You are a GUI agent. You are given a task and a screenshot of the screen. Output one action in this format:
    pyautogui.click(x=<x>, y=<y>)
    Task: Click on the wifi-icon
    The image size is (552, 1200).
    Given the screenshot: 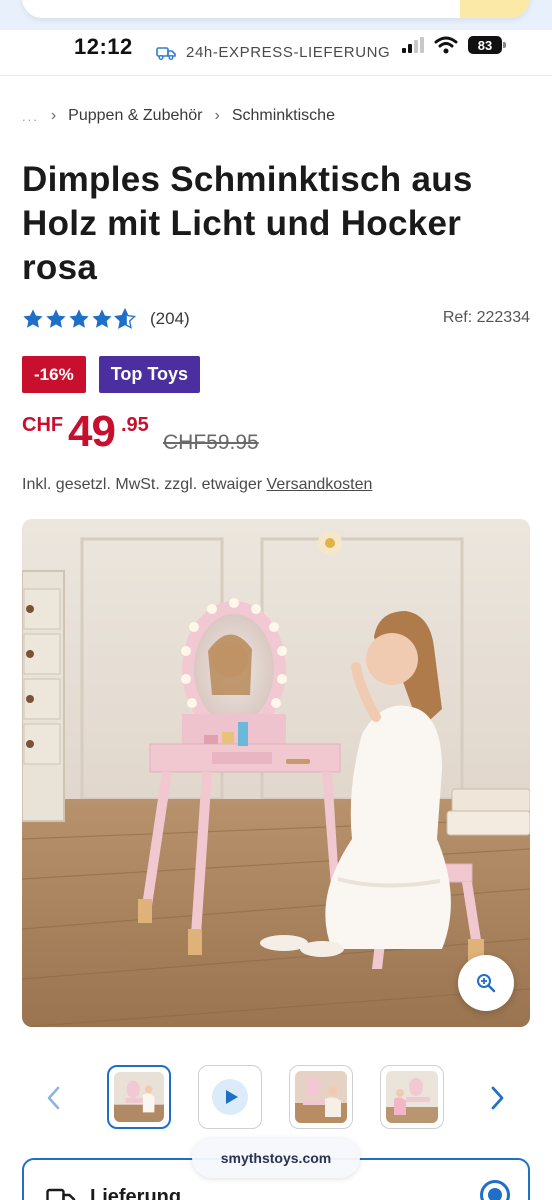 What is the action you would take?
    pyautogui.click(x=446, y=45)
    